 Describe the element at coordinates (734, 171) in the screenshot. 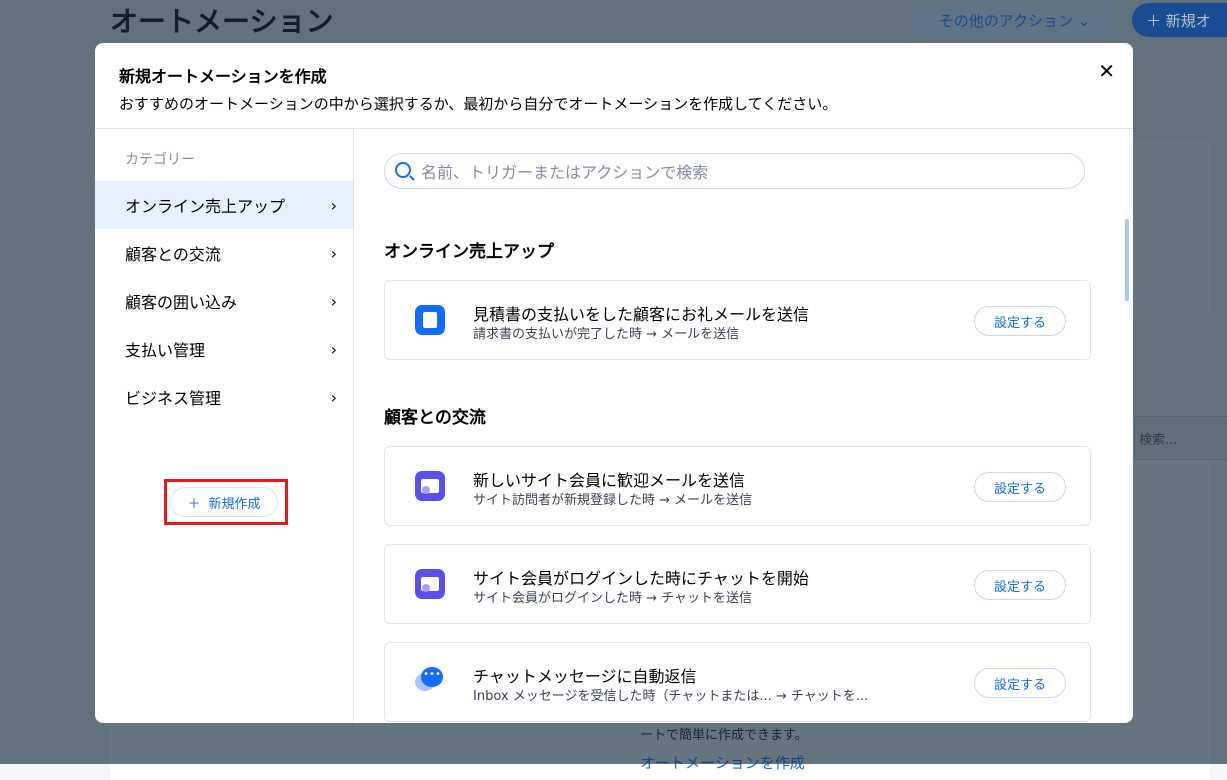

I see `search-input: 名前、トリガーまたはアクションで検索` at that location.